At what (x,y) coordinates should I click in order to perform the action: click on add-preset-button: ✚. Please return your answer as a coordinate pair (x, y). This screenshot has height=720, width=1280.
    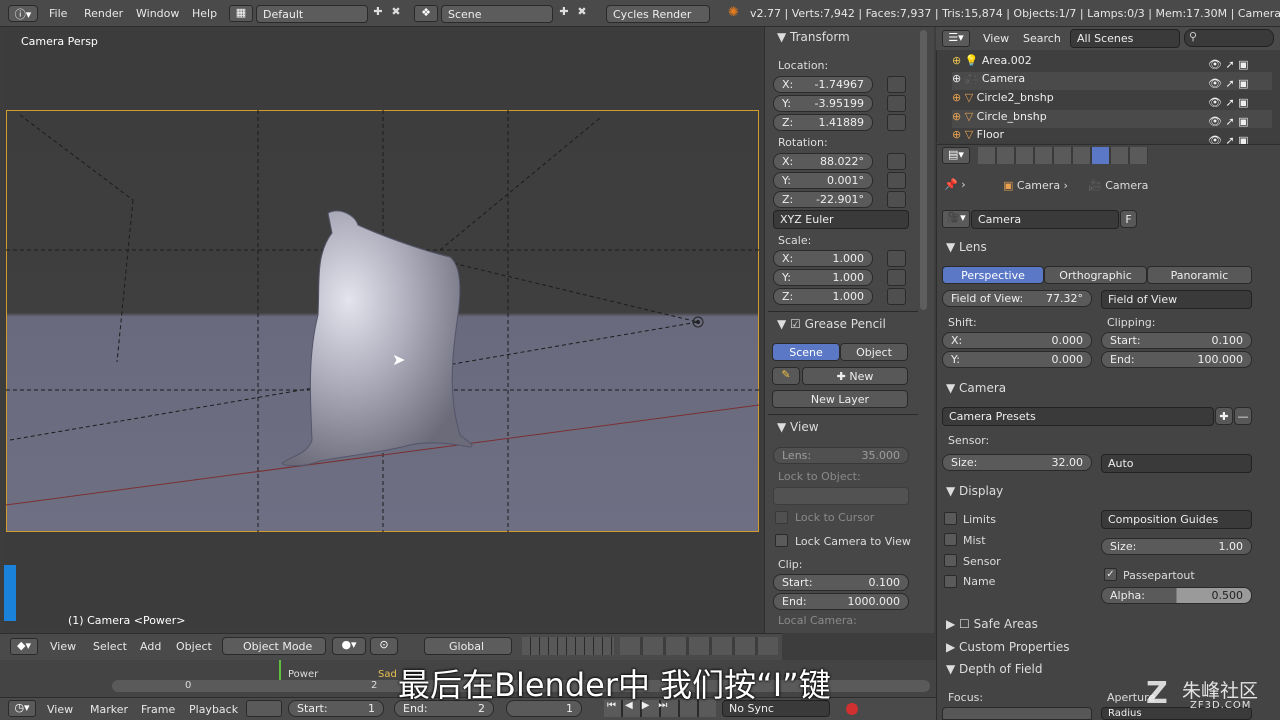
    Looking at the image, I should click on (1224, 416).